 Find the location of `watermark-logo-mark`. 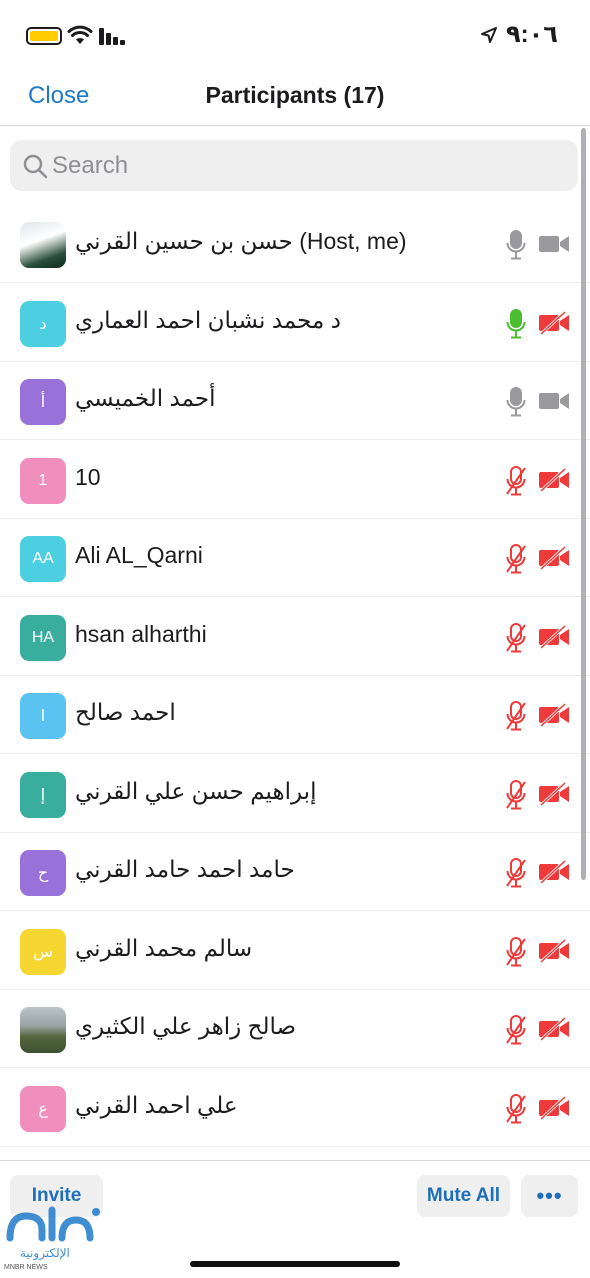

watermark-logo-mark is located at coordinates (53, 1224).